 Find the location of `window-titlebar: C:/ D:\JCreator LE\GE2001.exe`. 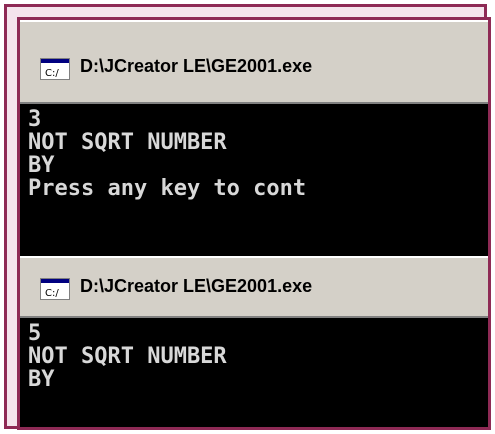

window-titlebar: C:/ D:\JCreator LE\GE2001.exe is located at coordinates (254, 286).